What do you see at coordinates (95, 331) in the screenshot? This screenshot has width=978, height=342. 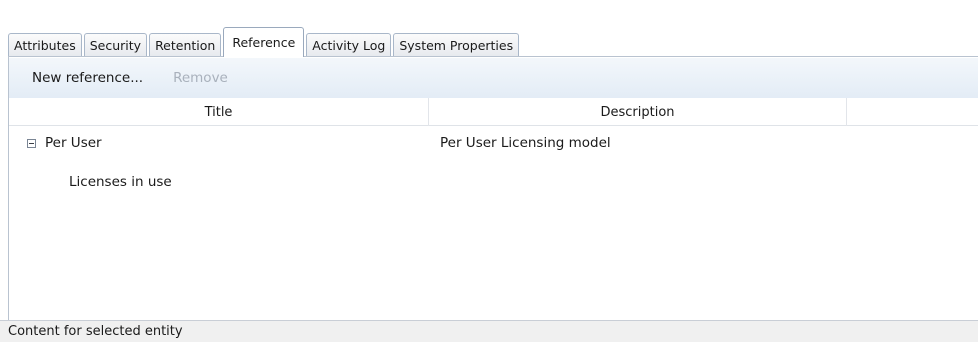 I see `status-text: Content for selected entity` at bounding box center [95, 331].